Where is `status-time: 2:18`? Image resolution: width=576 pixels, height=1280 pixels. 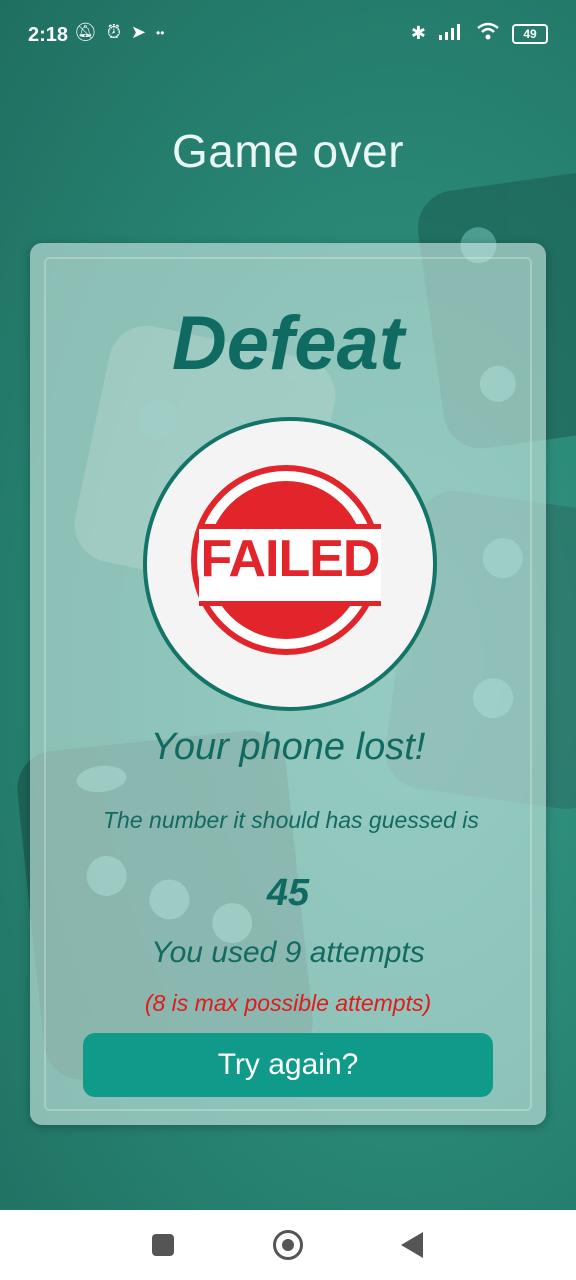 status-time: 2:18 is located at coordinates (48, 35).